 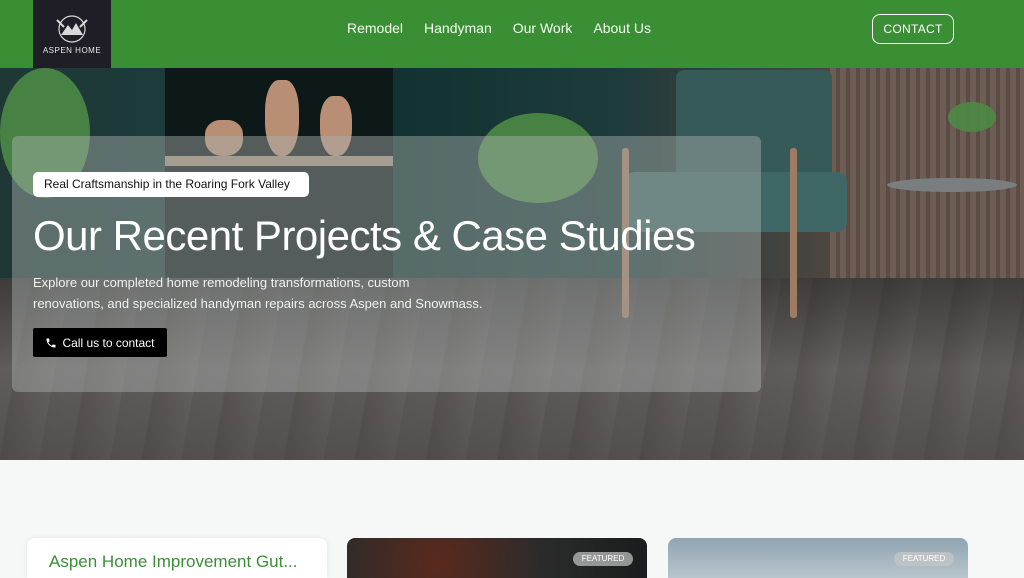 I want to click on phone-icon, so click(x=51, y=342).